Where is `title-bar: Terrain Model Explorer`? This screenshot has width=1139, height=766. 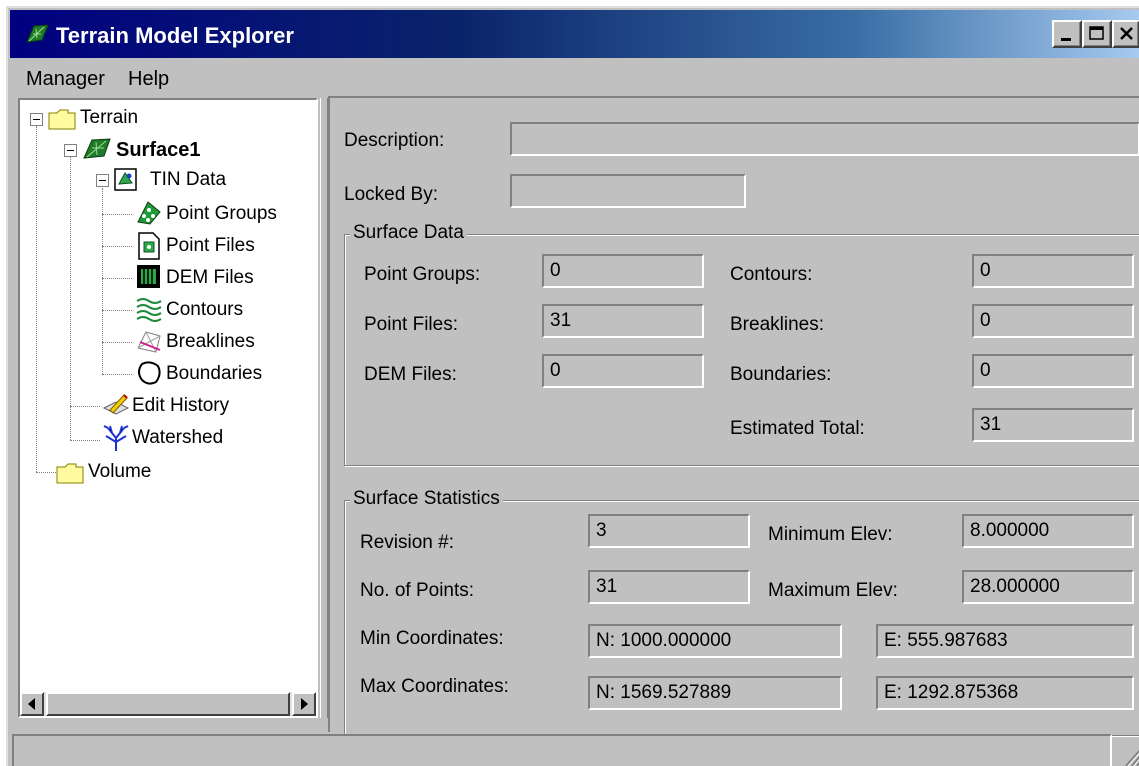
title-bar: Terrain Model Explorer is located at coordinates (574, 34).